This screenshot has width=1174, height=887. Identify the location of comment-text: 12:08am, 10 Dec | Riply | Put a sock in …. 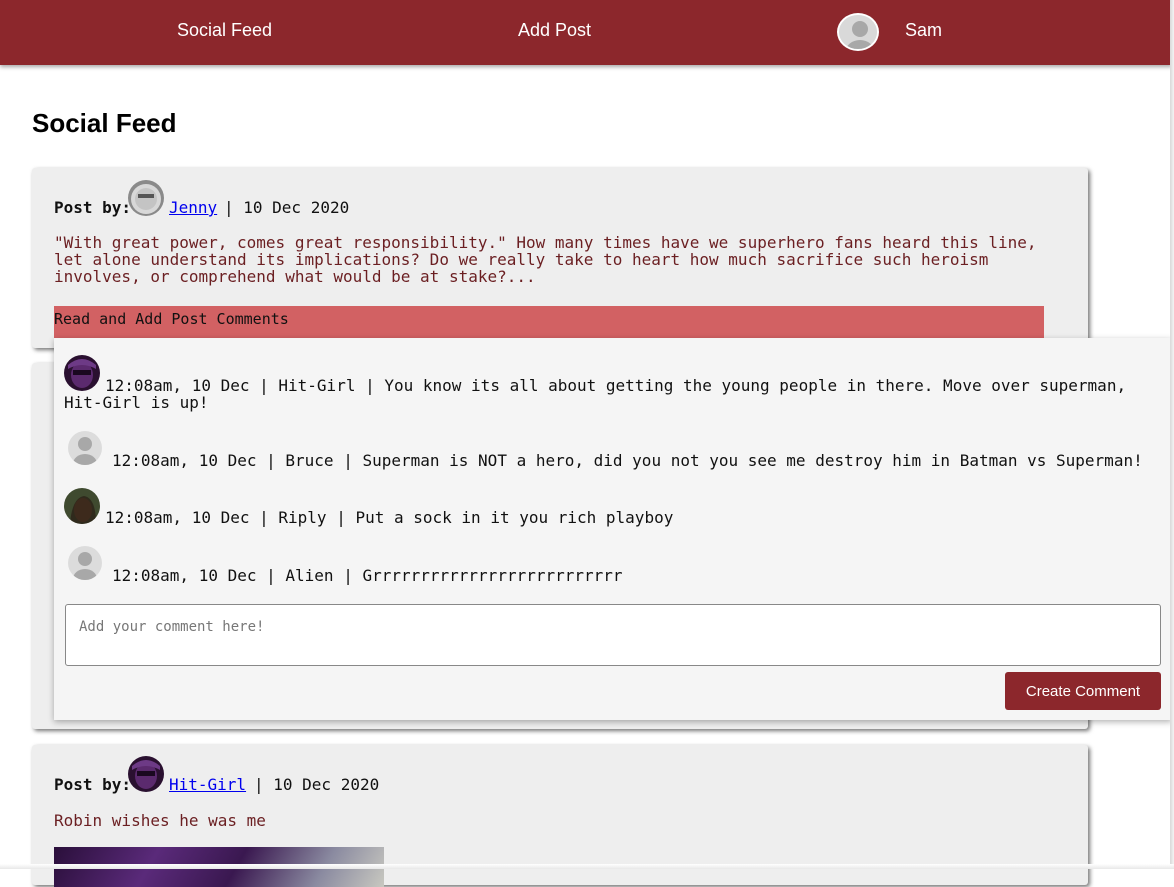
(389, 517).